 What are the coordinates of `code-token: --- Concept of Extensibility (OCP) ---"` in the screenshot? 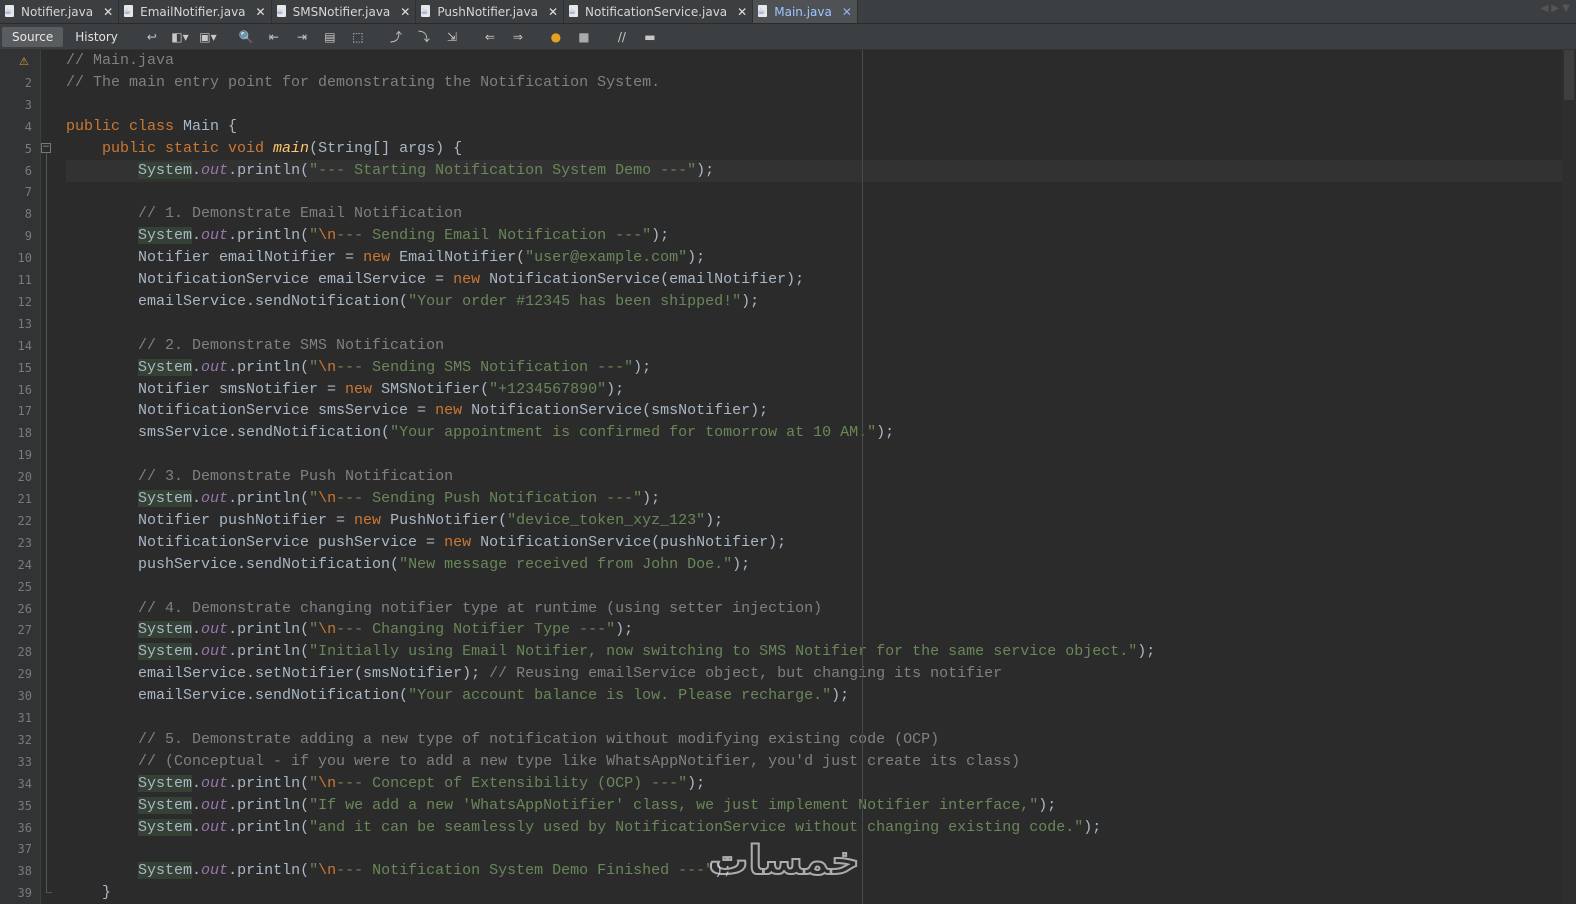 It's located at (512, 783).